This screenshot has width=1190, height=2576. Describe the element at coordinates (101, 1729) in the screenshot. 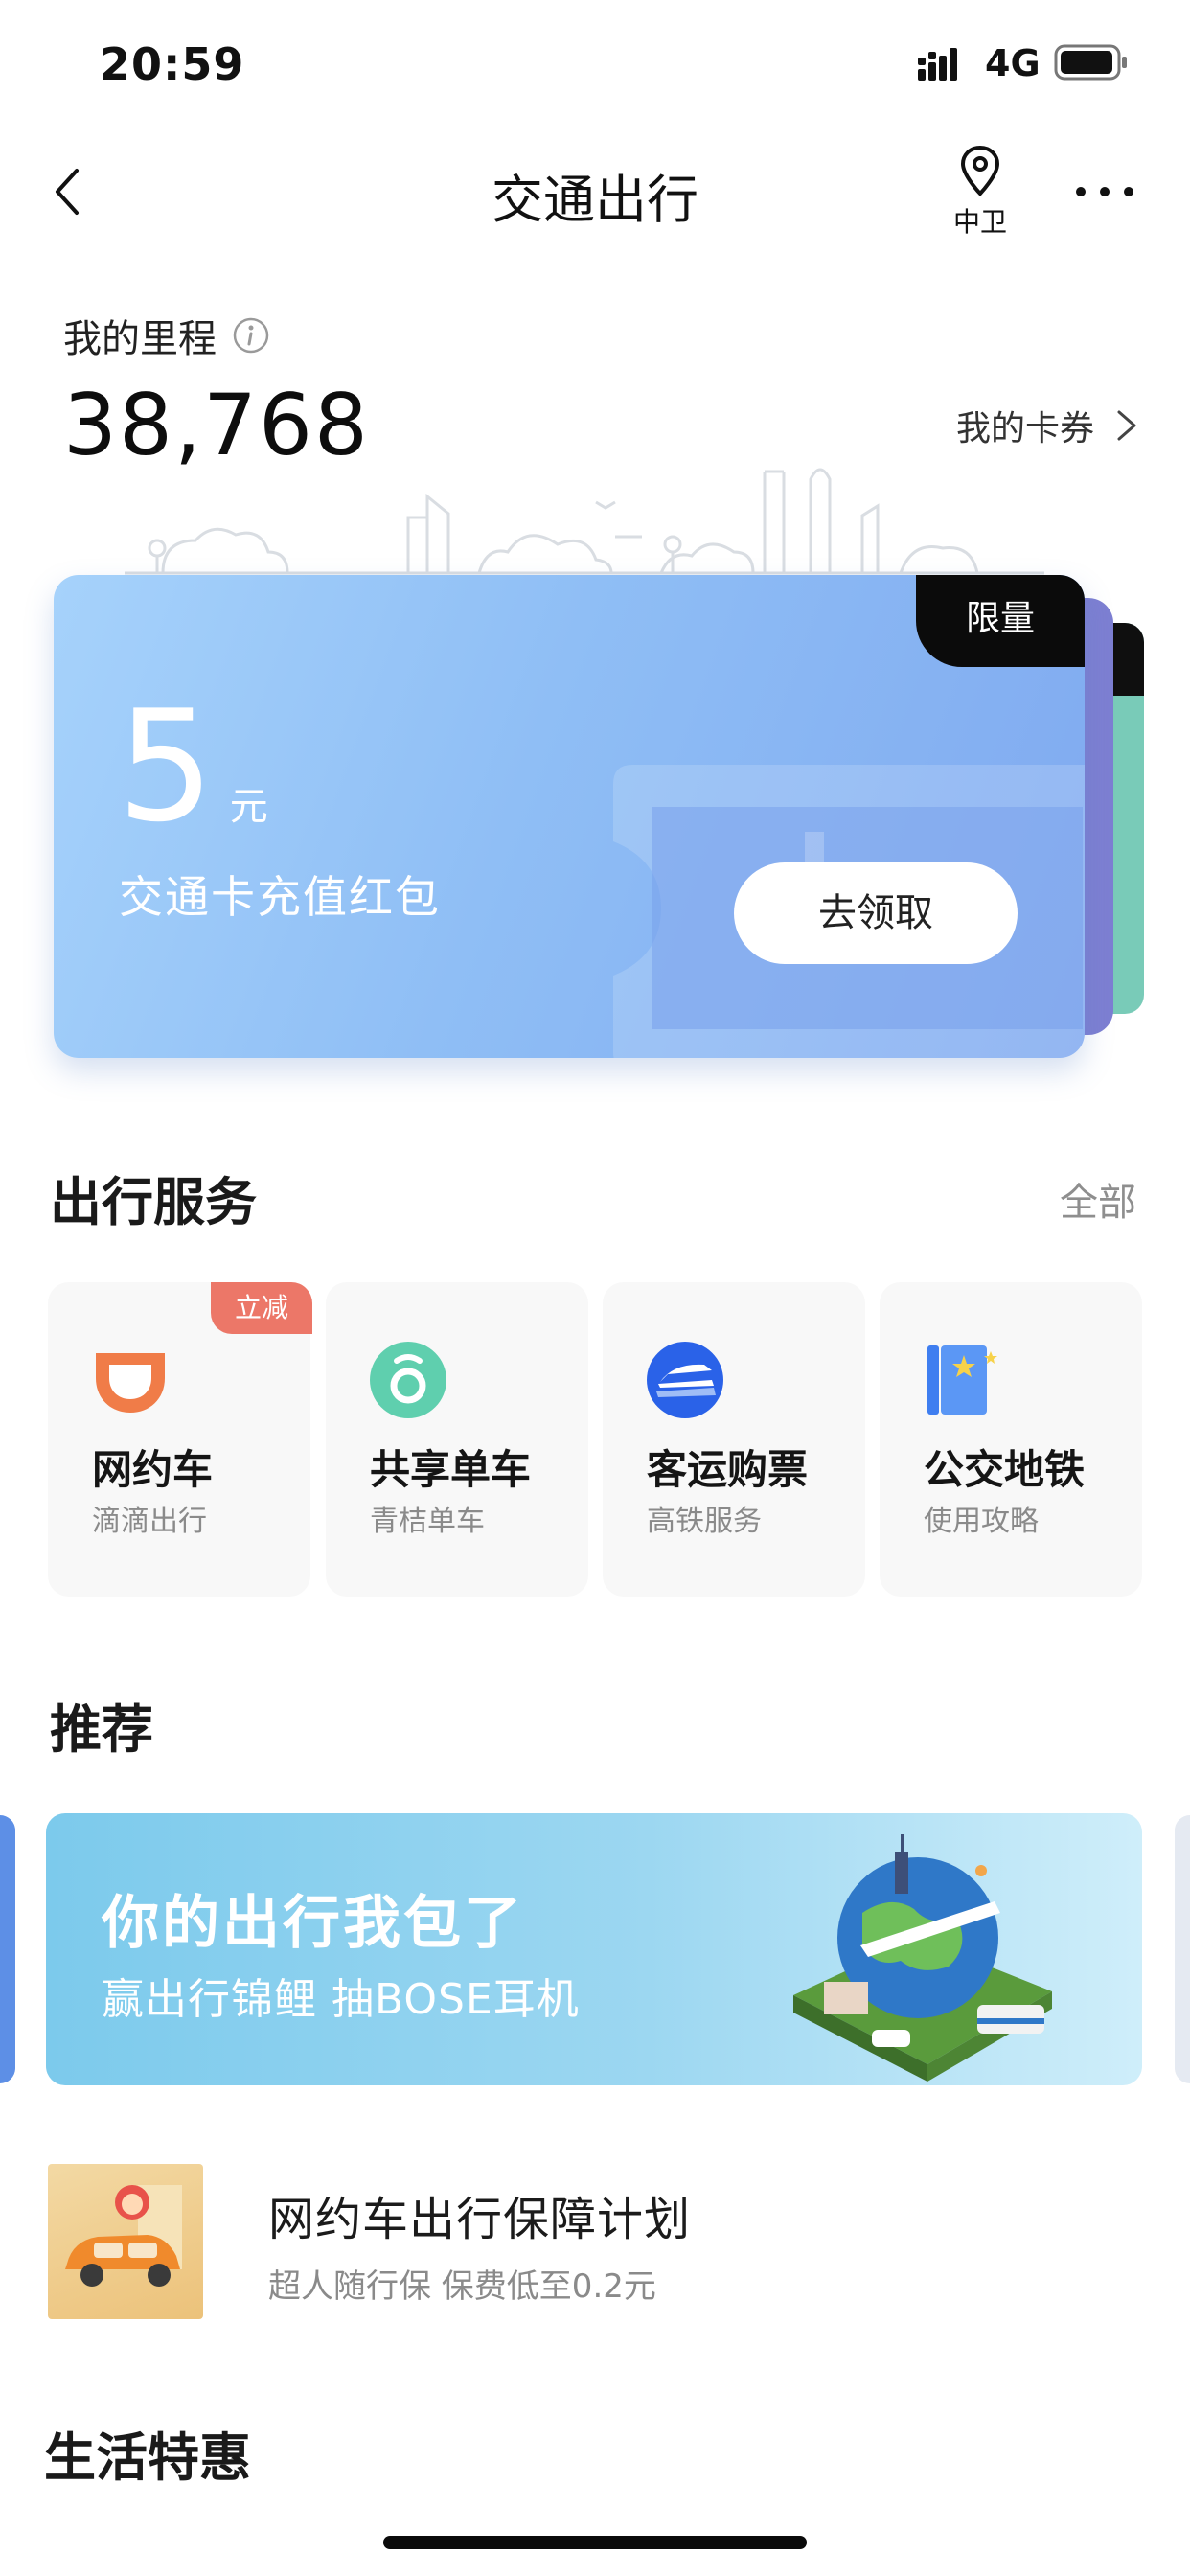

I see `recommend-section-title: 推荐` at that location.